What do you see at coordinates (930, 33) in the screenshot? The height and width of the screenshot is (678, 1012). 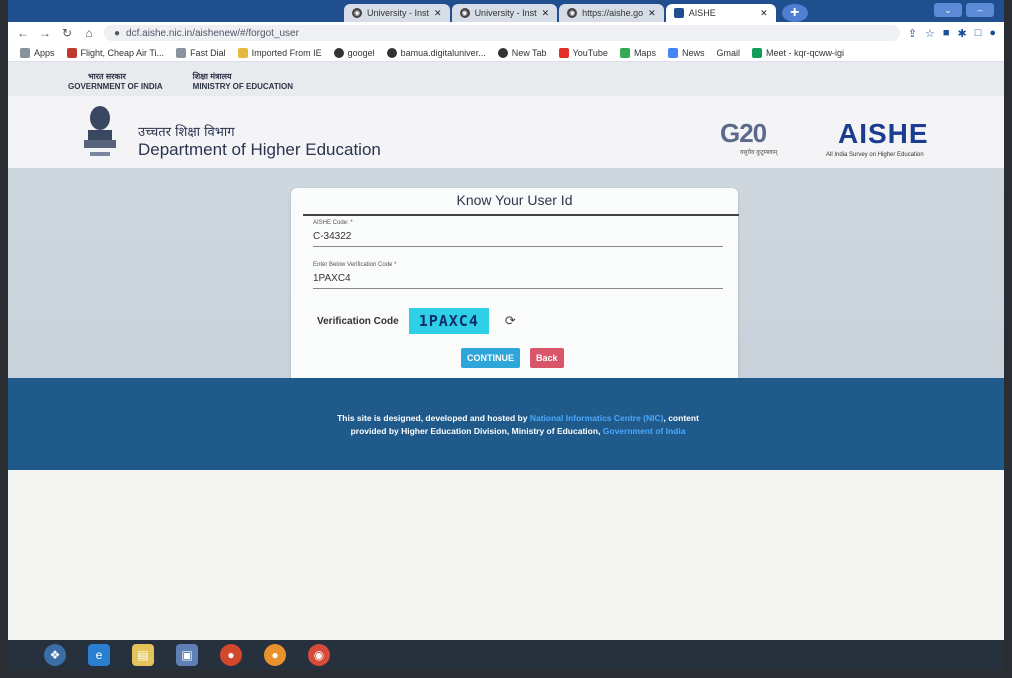 I see `star-icon: ☆` at bounding box center [930, 33].